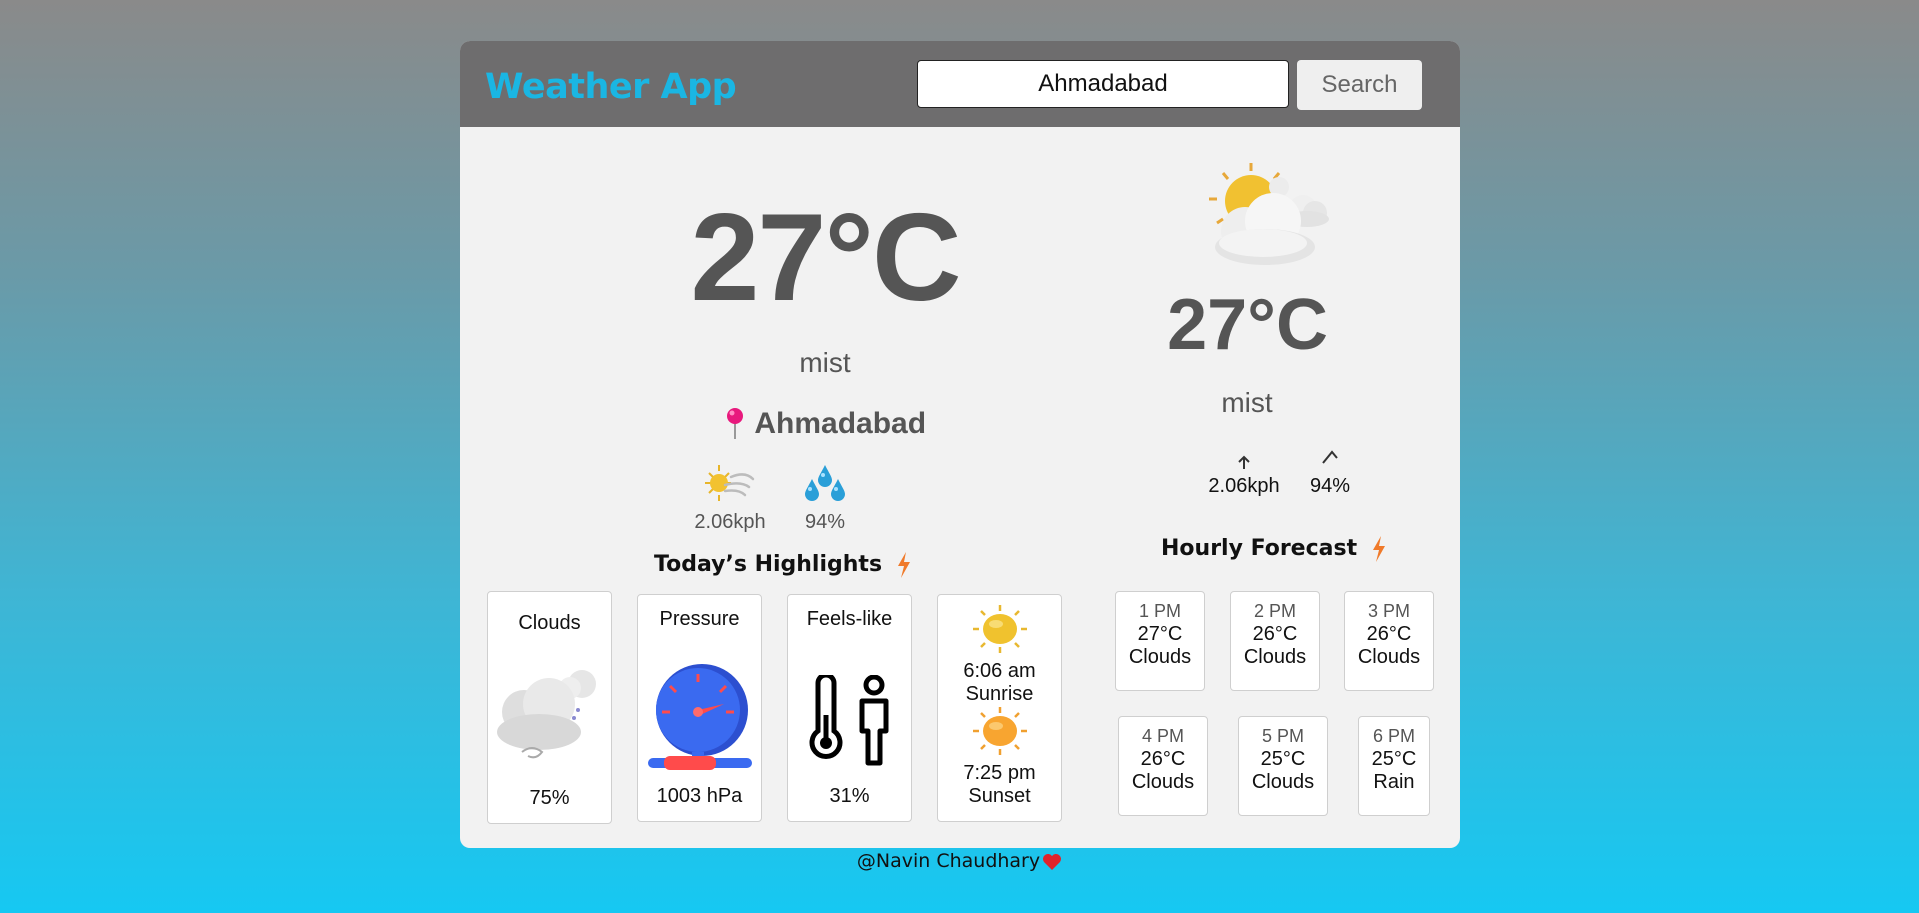 The height and width of the screenshot is (913, 1919). What do you see at coordinates (1244, 474) in the screenshot?
I see `side-wind-stat: 2.06kph` at bounding box center [1244, 474].